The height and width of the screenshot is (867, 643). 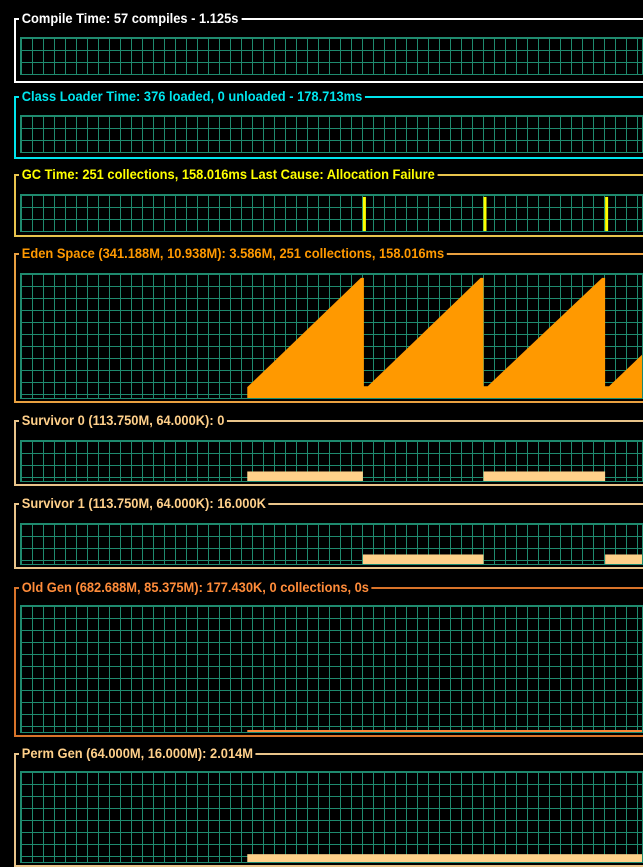 What do you see at coordinates (137, 753) in the screenshot?
I see `perm-gen-title: Perm Gen (64.000M, 16.000M): 2.014M` at bounding box center [137, 753].